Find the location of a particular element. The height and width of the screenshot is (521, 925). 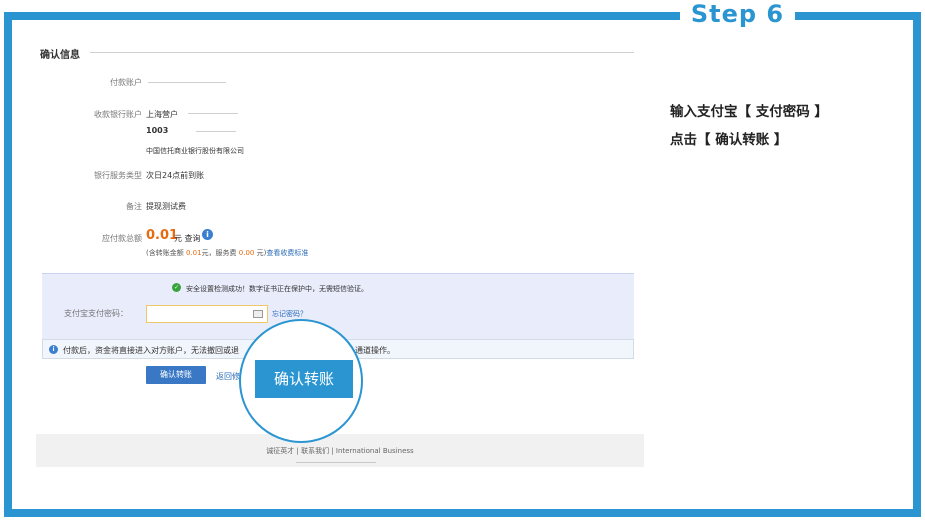

payer-value-redacted is located at coordinates (187, 82).